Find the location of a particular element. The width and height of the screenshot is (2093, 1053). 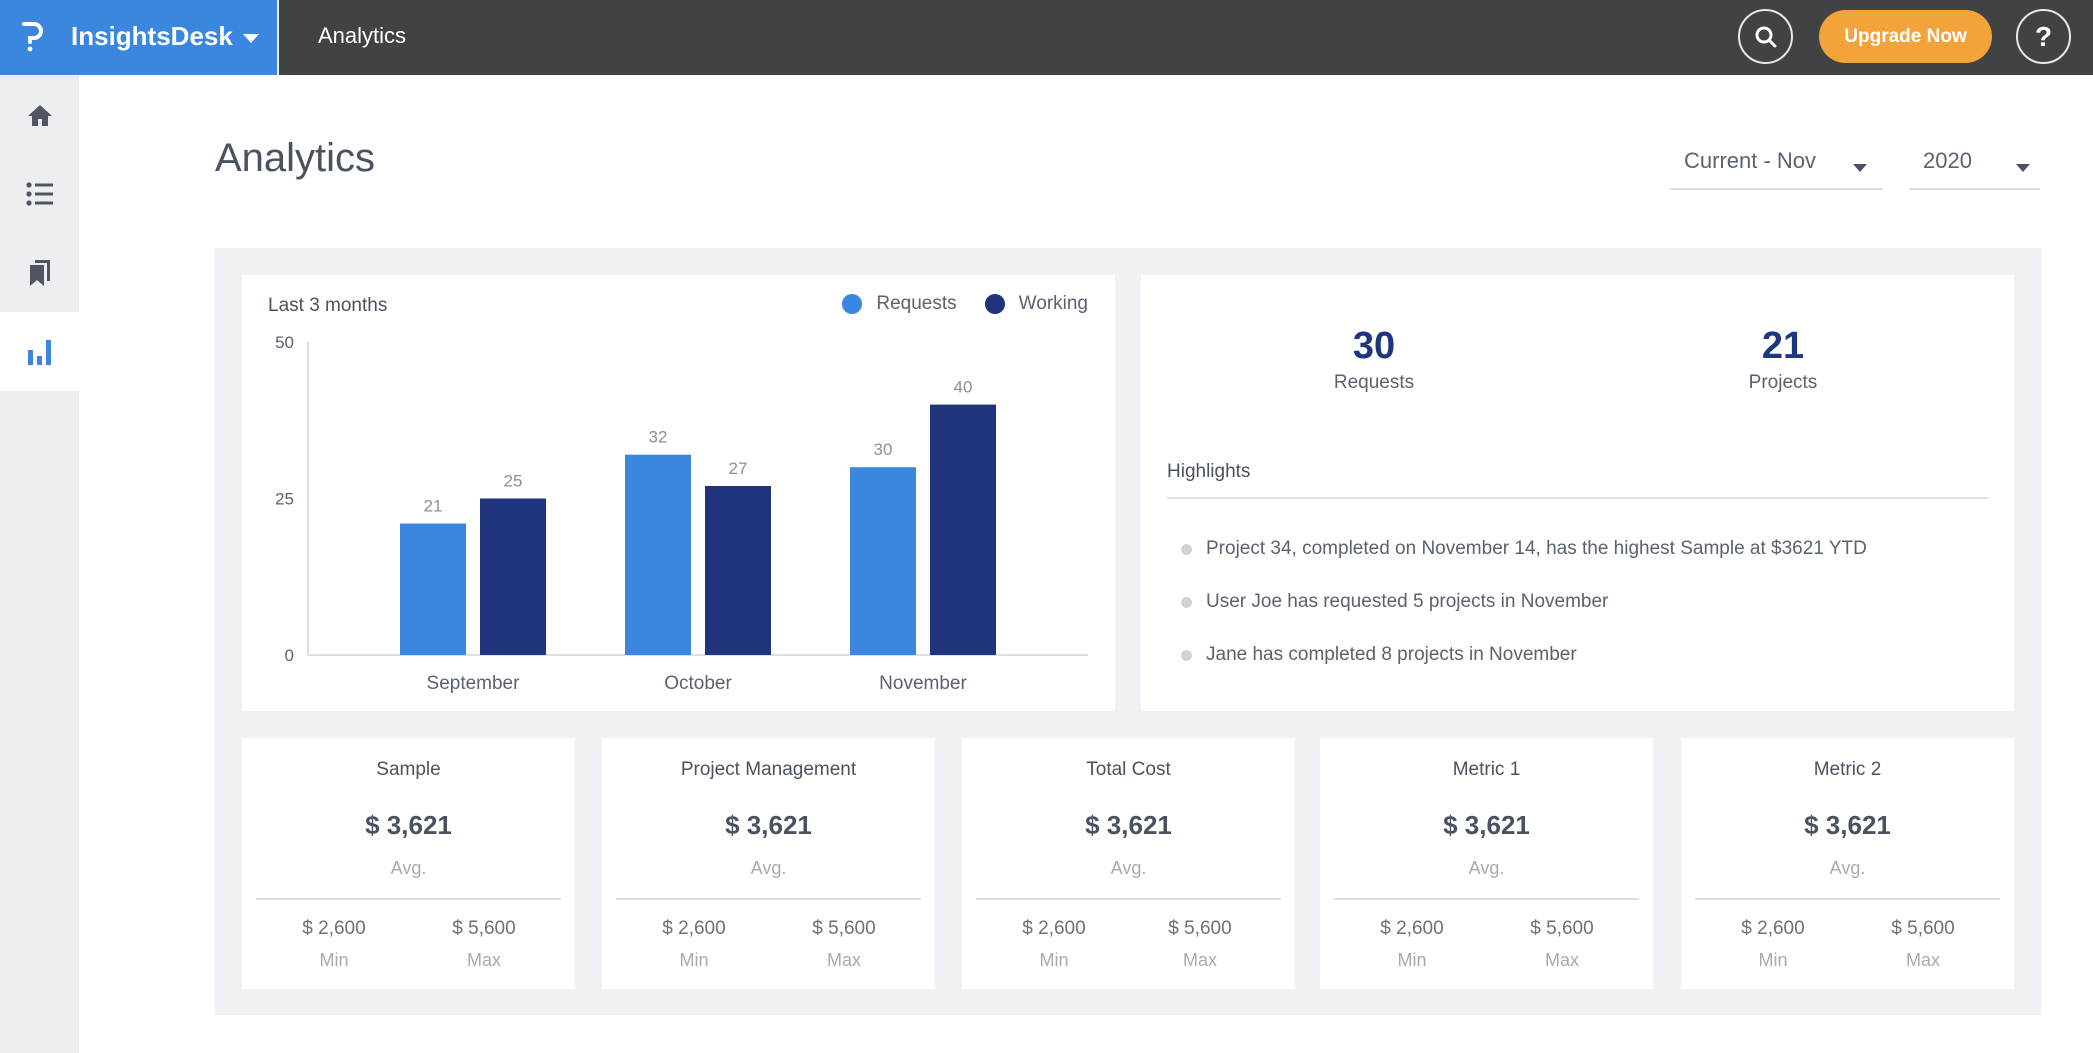

period-select: Current - Nov is located at coordinates (1776, 166).